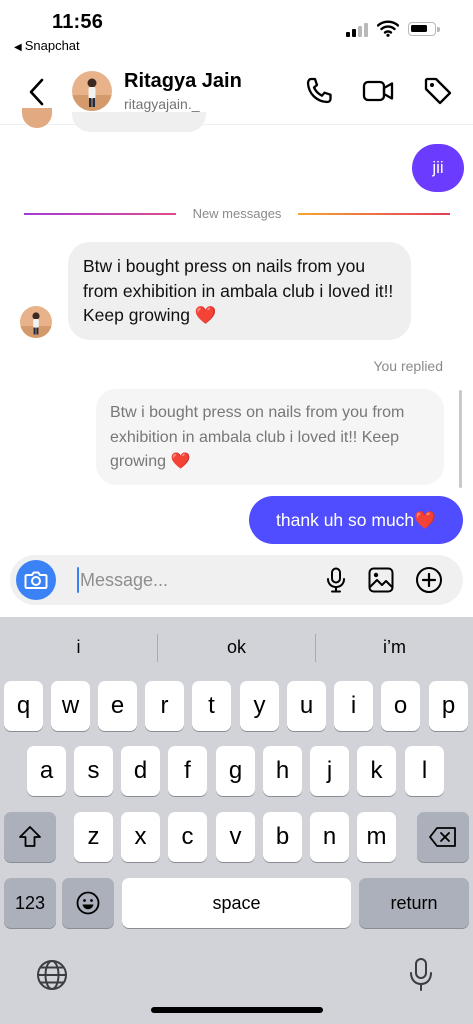 The height and width of the screenshot is (1024, 473). Describe the element at coordinates (117, 706) in the screenshot. I see `key-e: e` at that location.